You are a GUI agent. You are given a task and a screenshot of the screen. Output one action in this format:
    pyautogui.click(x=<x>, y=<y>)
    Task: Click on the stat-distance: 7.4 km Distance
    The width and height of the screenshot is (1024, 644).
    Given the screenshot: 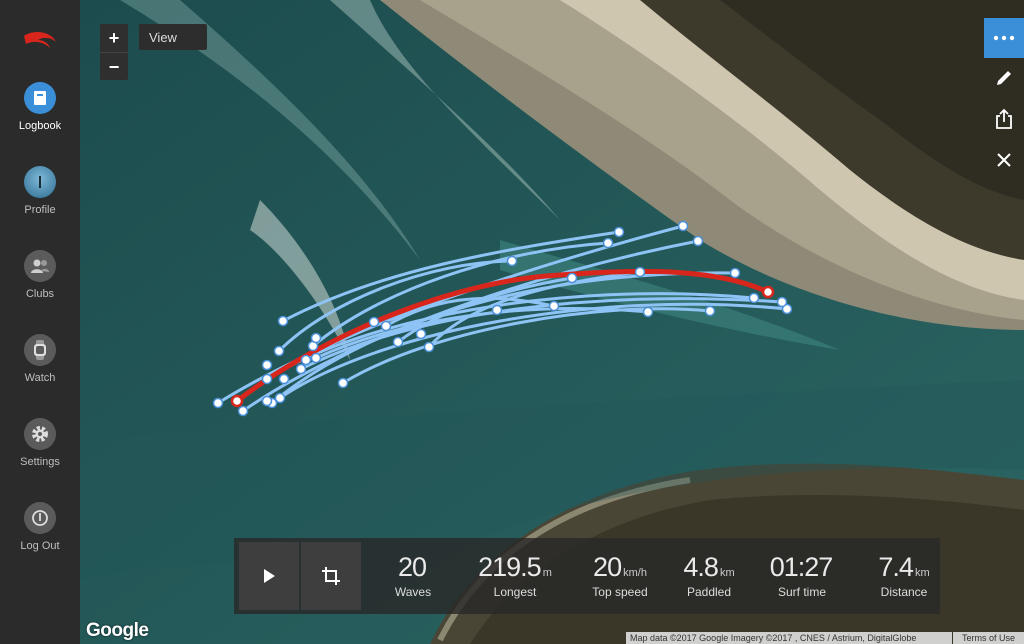 What is the action you would take?
    pyautogui.click(x=904, y=575)
    